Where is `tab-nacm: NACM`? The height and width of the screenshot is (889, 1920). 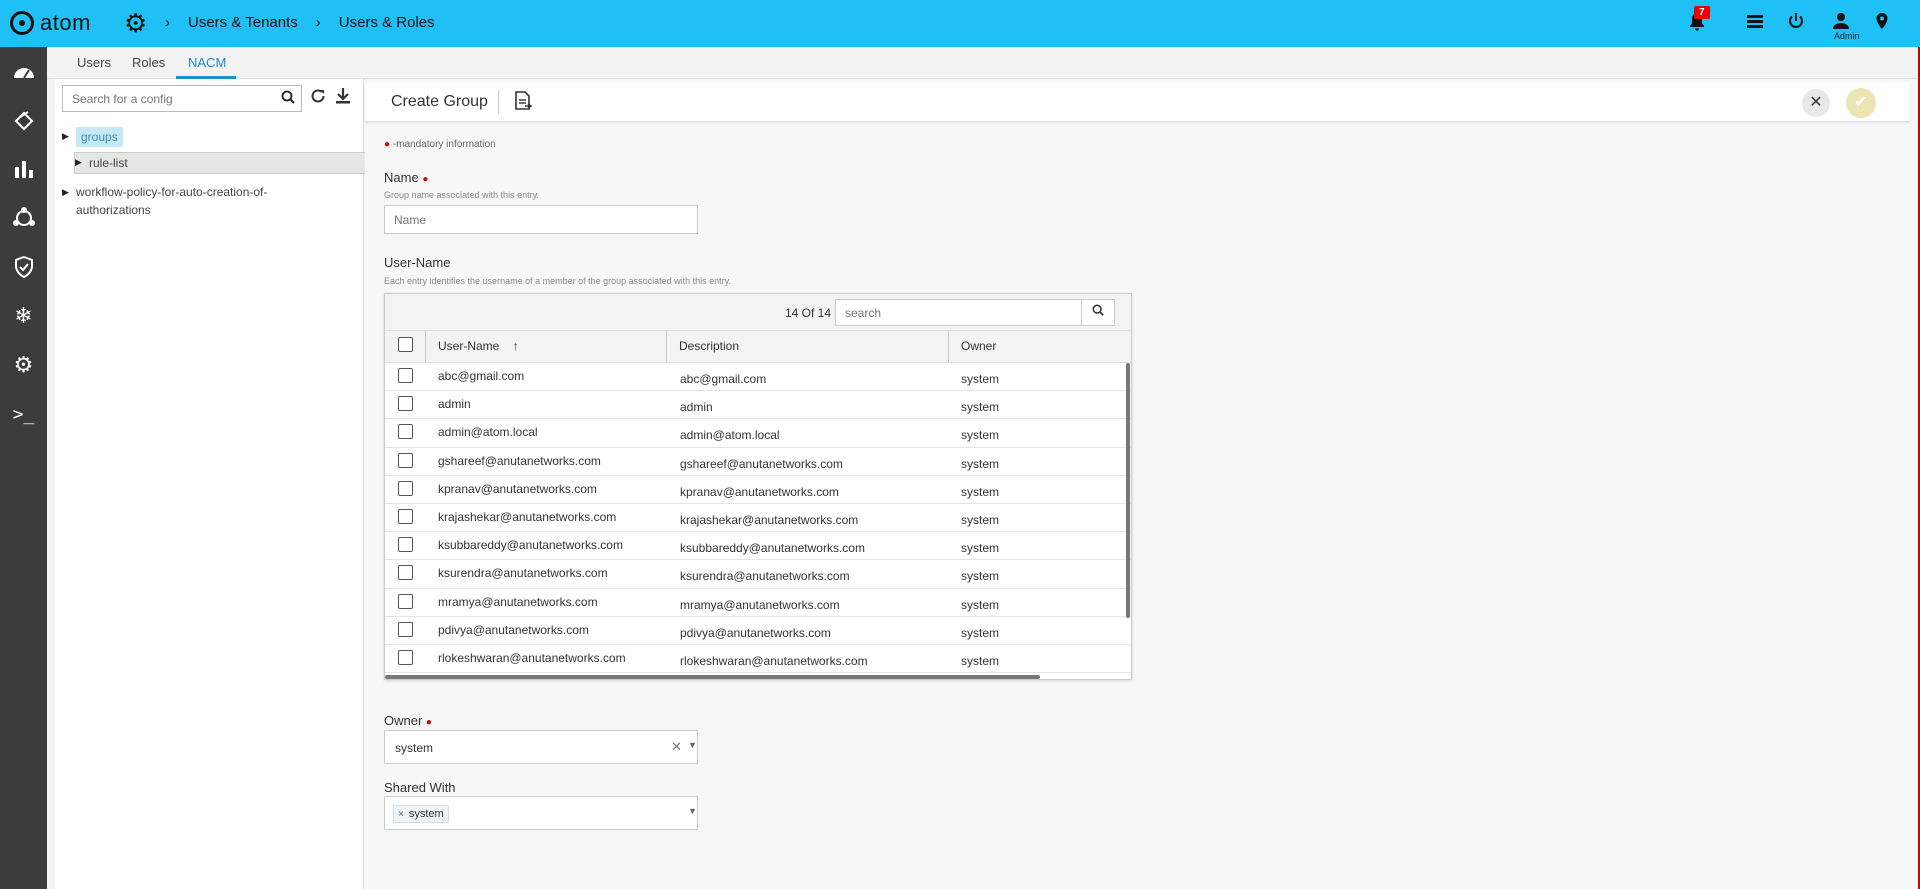
tab-nacm: NACM is located at coordinates (207, 62).